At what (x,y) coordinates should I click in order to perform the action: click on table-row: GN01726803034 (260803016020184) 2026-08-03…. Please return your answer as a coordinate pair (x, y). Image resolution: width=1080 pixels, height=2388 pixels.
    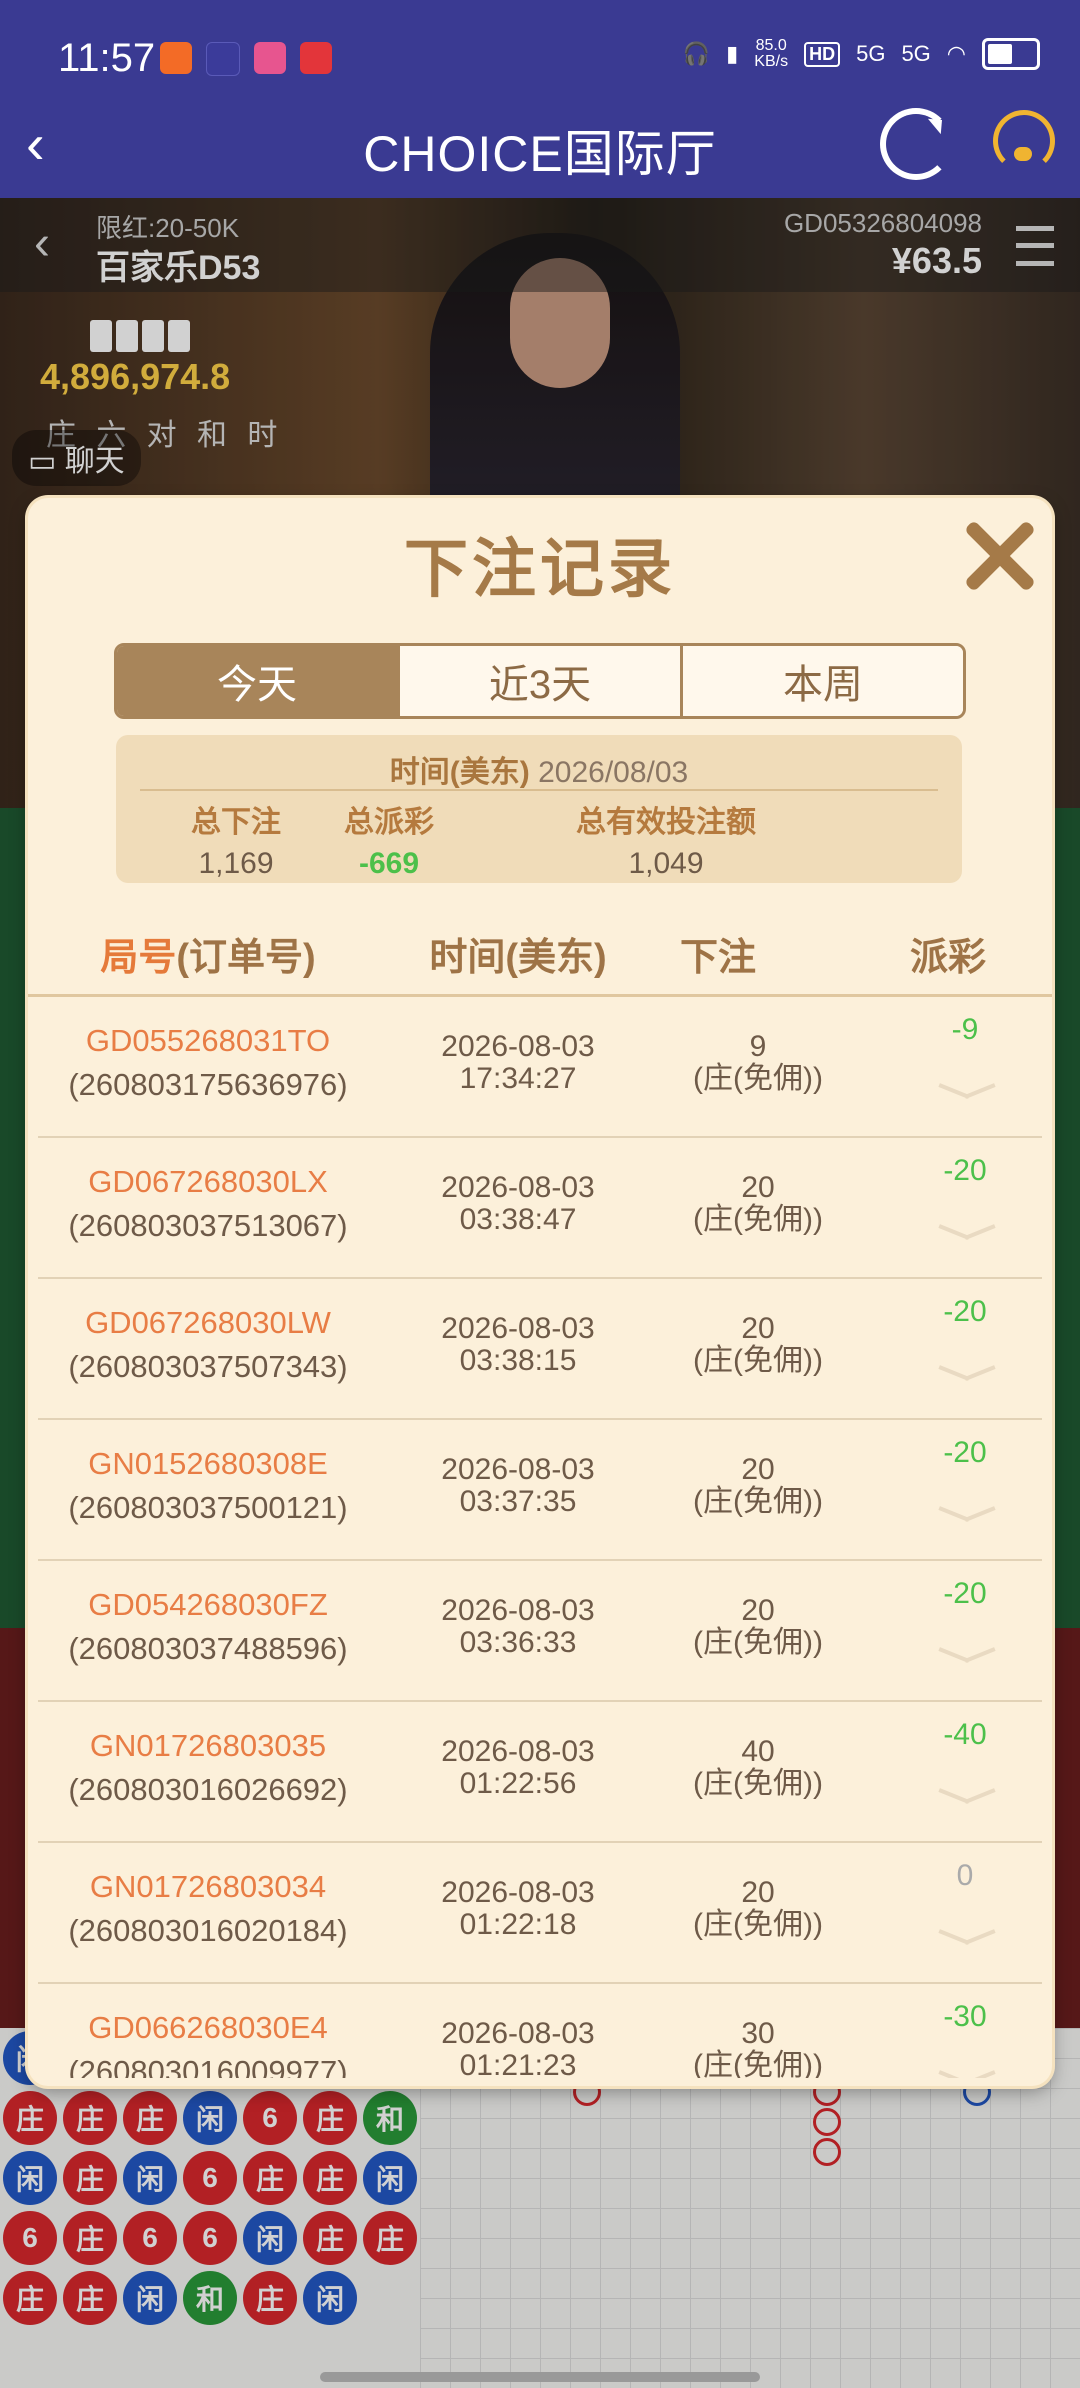
    Looking at the image, I should click on (540, 1913).